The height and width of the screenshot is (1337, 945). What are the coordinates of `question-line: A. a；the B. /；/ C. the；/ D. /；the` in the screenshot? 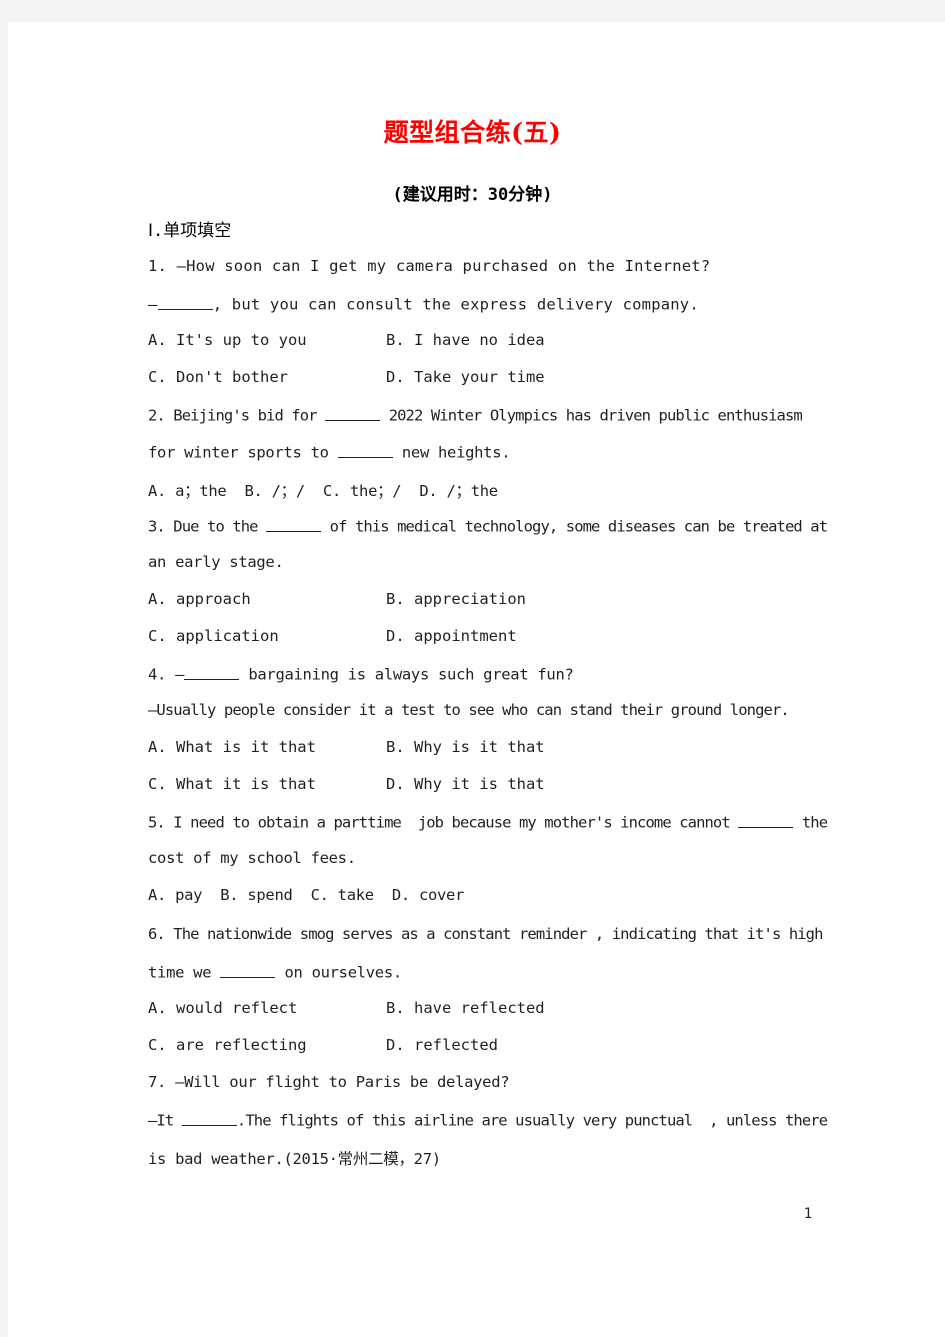 It's located at (323, 491).